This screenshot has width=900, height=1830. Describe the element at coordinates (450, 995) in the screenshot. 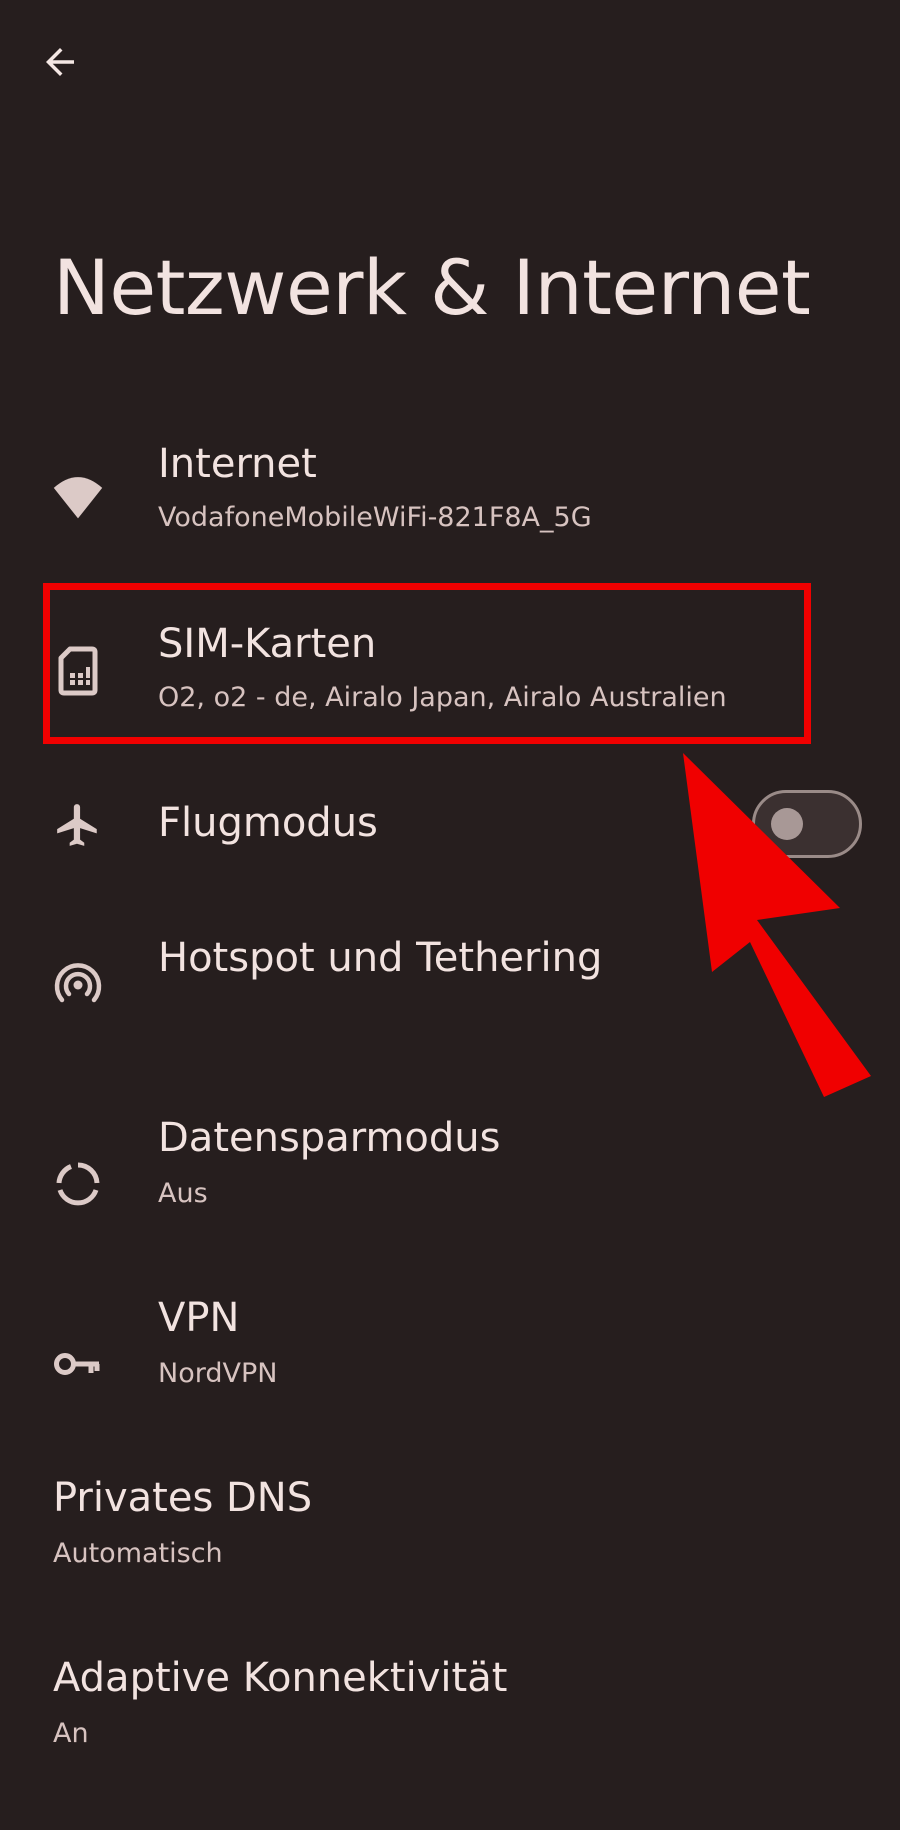

I see `list-item-hotspot: Hotspot und Tethering` at that location.